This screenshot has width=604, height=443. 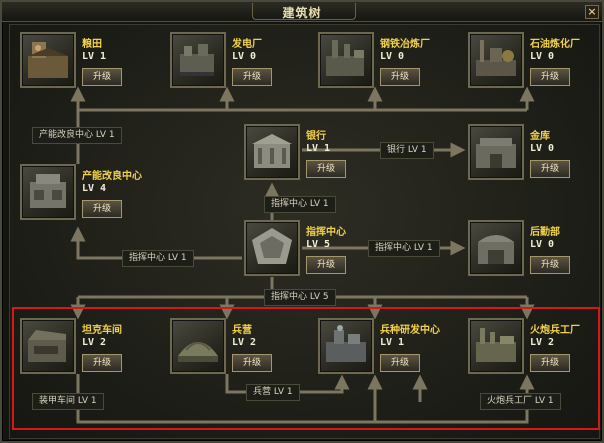 What do you see at coordinates (407, 150) in the screenshot?
I see `requirement-label-bank: 银行 LV 1` at bounding box center [407, 150].